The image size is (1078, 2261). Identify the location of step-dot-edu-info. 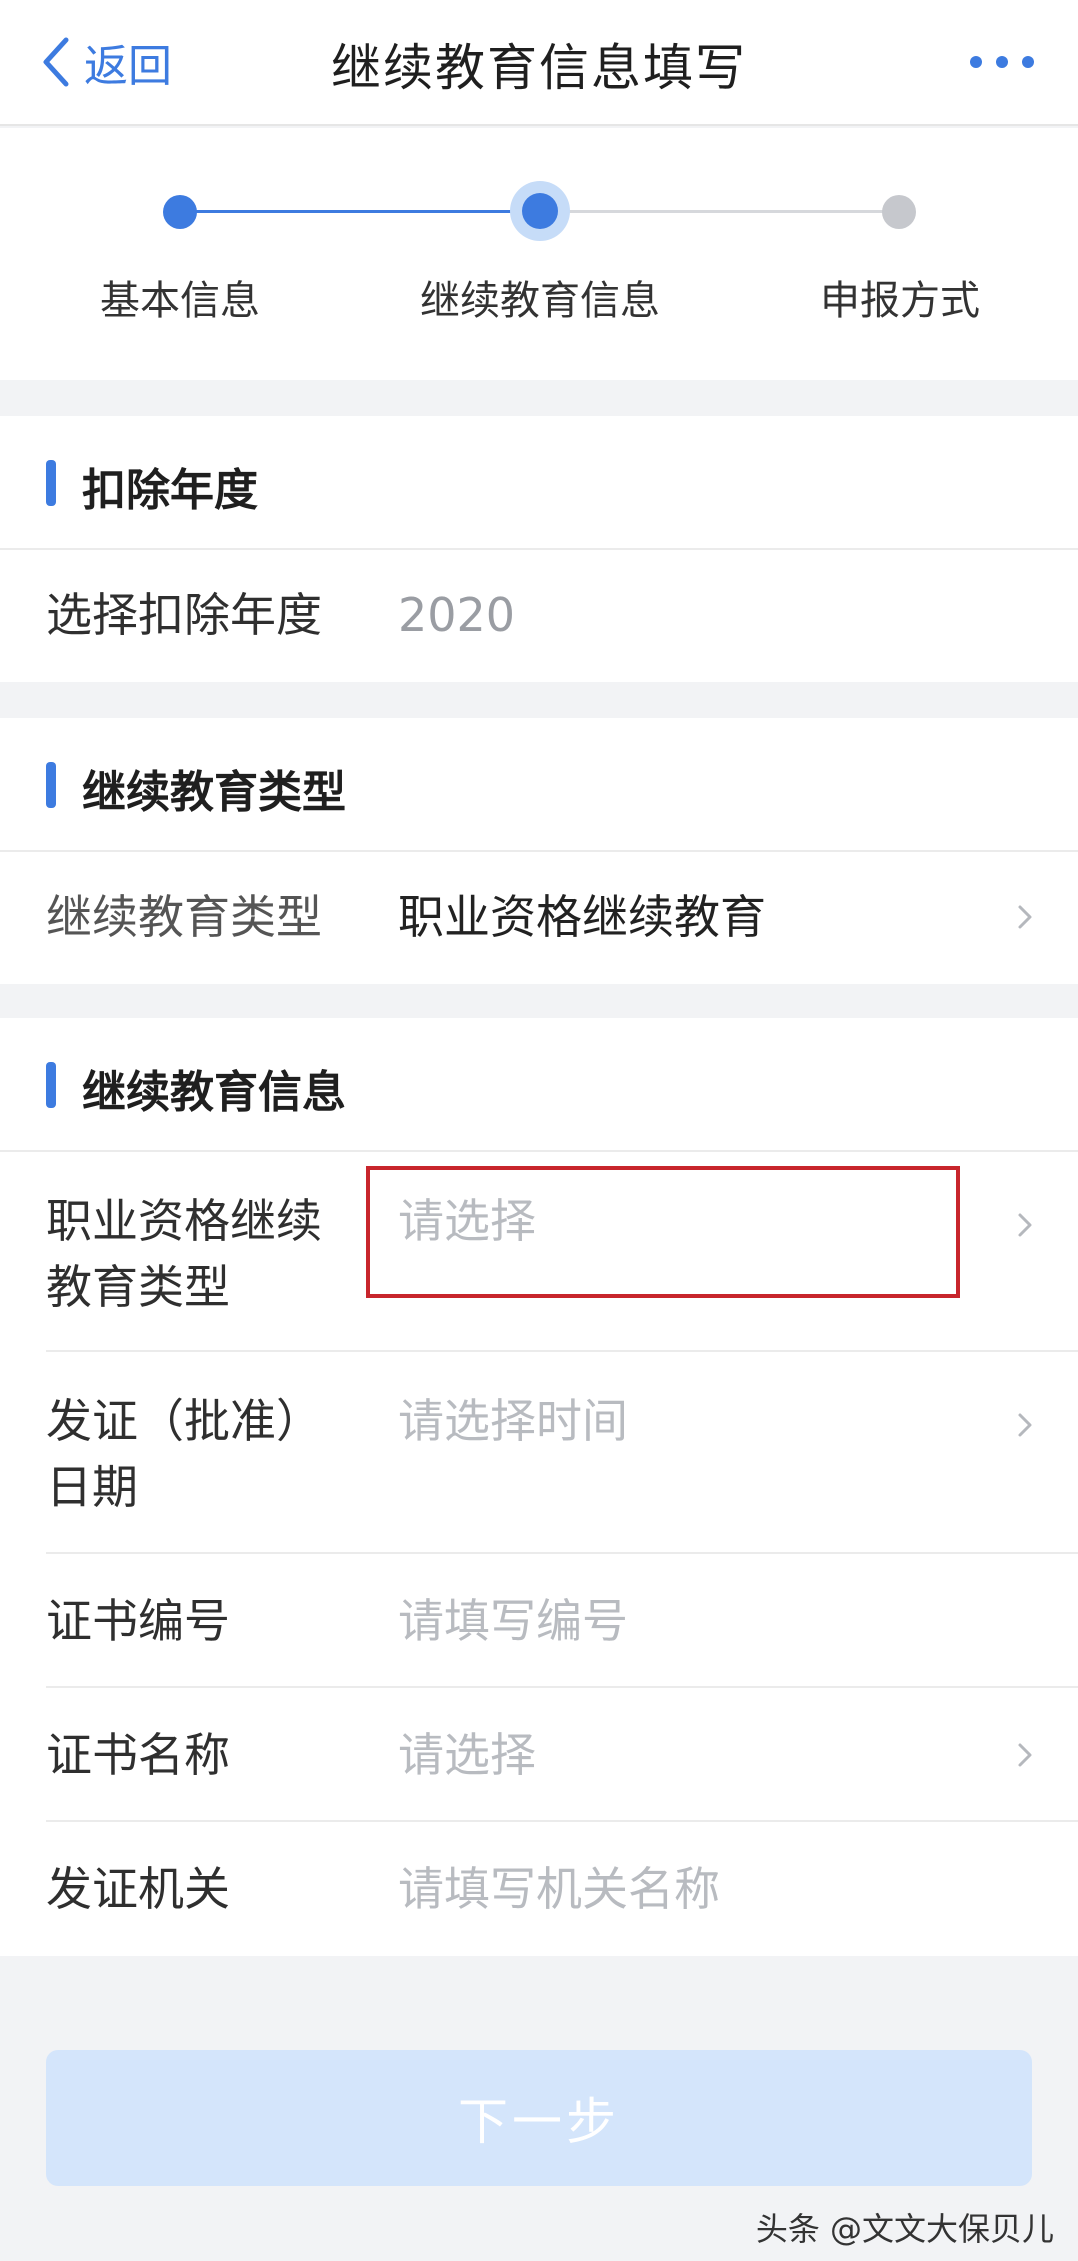
(540, 211).